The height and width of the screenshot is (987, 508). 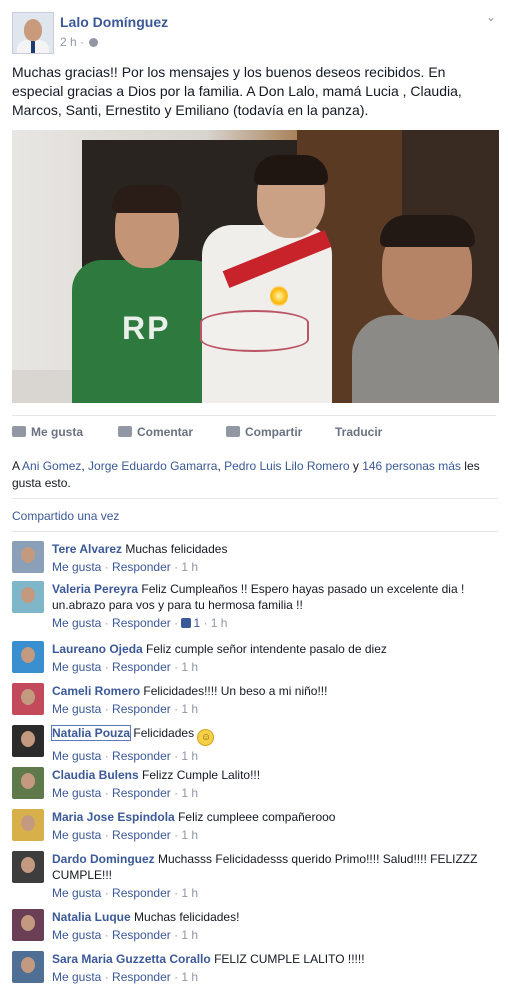 What do you see at coordinates (51, 466) in the screenshot?
I see `liker-link: Ani Gomez` at bounding box center [51, 466].